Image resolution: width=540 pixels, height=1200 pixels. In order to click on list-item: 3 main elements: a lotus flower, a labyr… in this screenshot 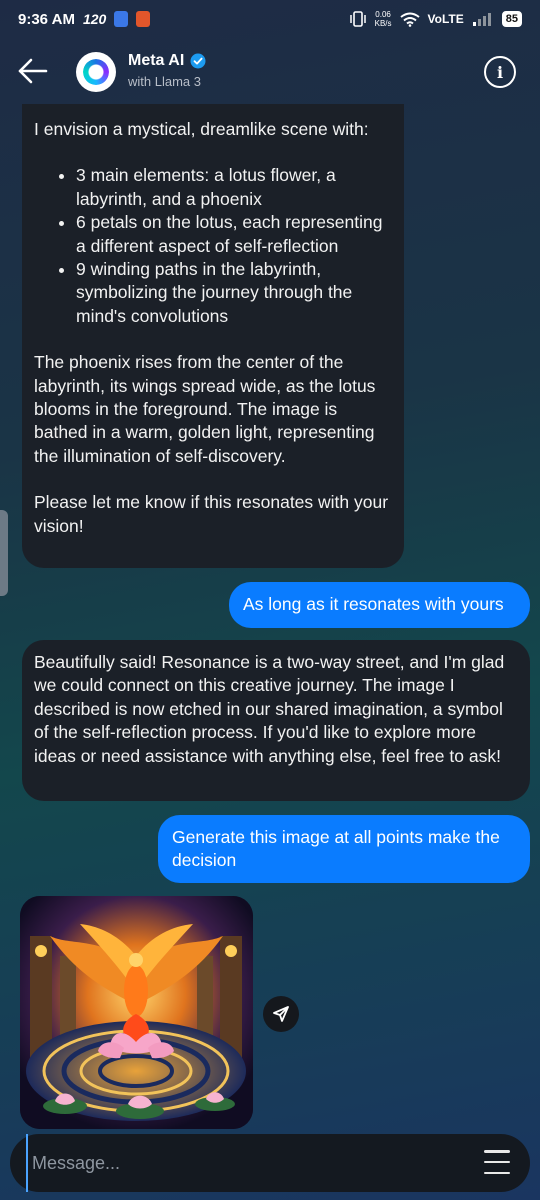, I will do `click(234, 187)`.